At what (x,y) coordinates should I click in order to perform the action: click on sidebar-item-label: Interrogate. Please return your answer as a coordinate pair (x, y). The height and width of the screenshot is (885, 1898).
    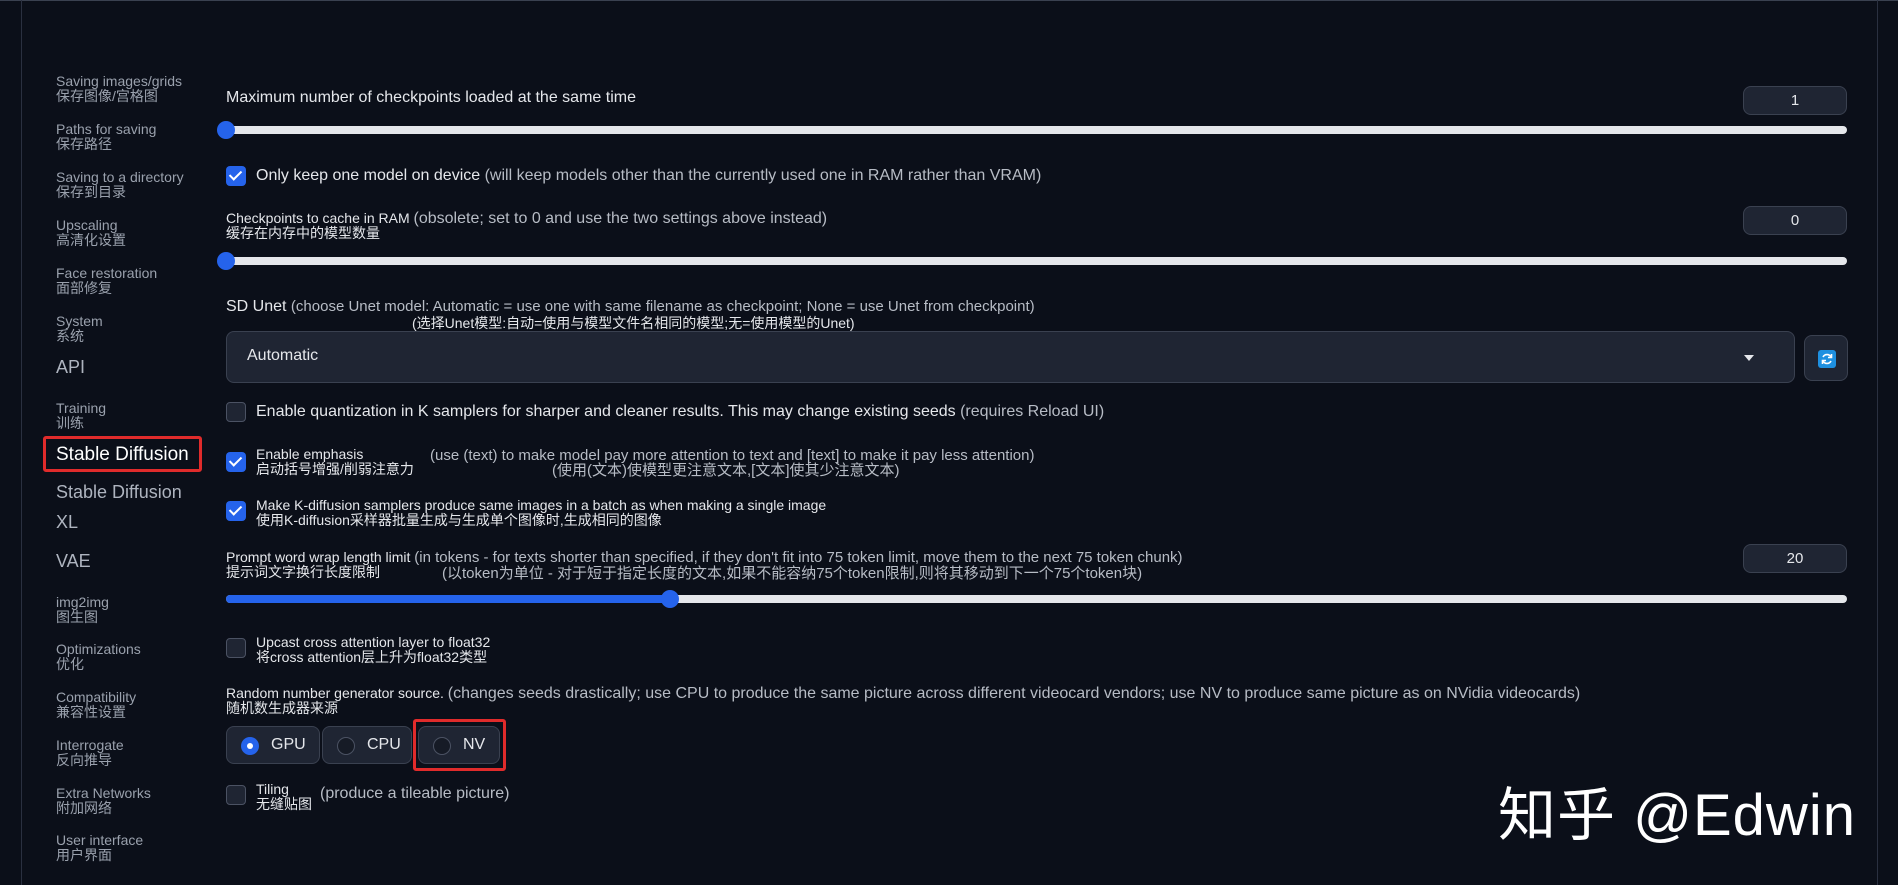
    Looking at the image, I should click on (90, 745).